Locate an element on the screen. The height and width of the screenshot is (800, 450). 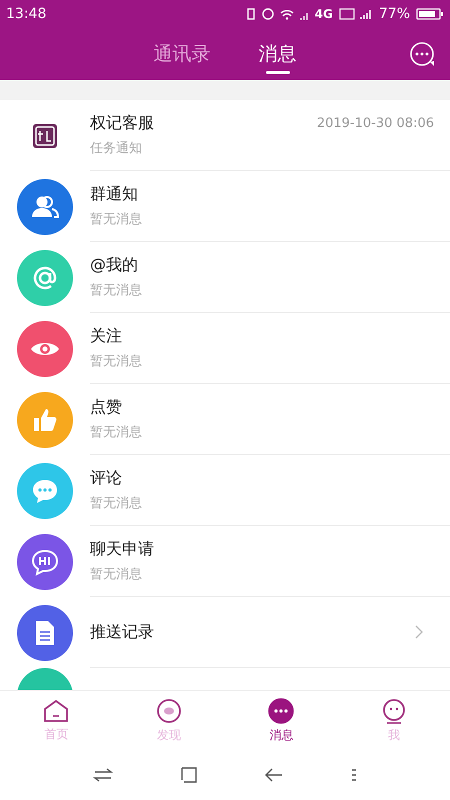
row-title: 权记客服 is located at coordinates (122, 123).